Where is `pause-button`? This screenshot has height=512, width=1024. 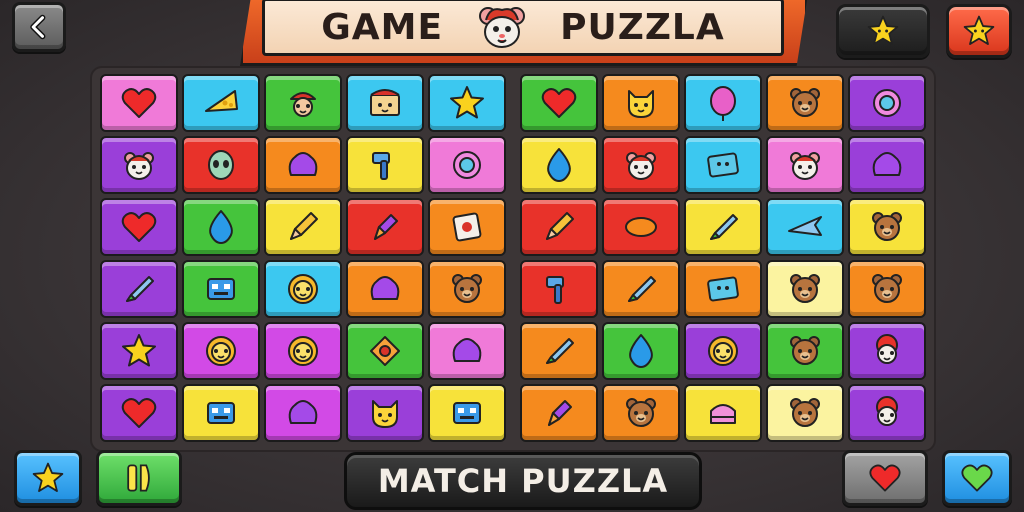 pause-button is located at coordinates (139, 478).